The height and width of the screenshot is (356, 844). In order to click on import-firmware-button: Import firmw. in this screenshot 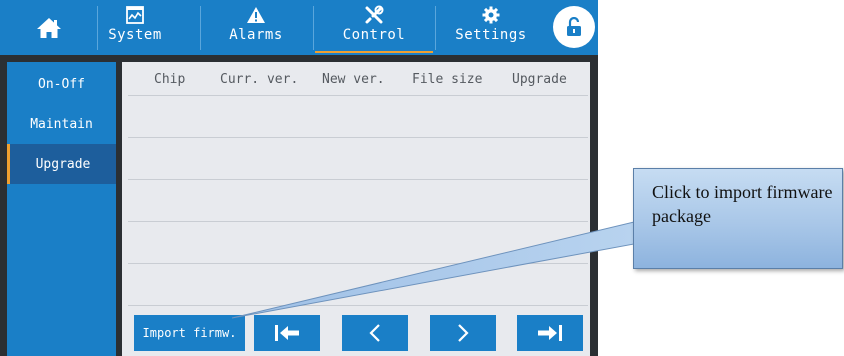, I will do `click(189, 333)`.